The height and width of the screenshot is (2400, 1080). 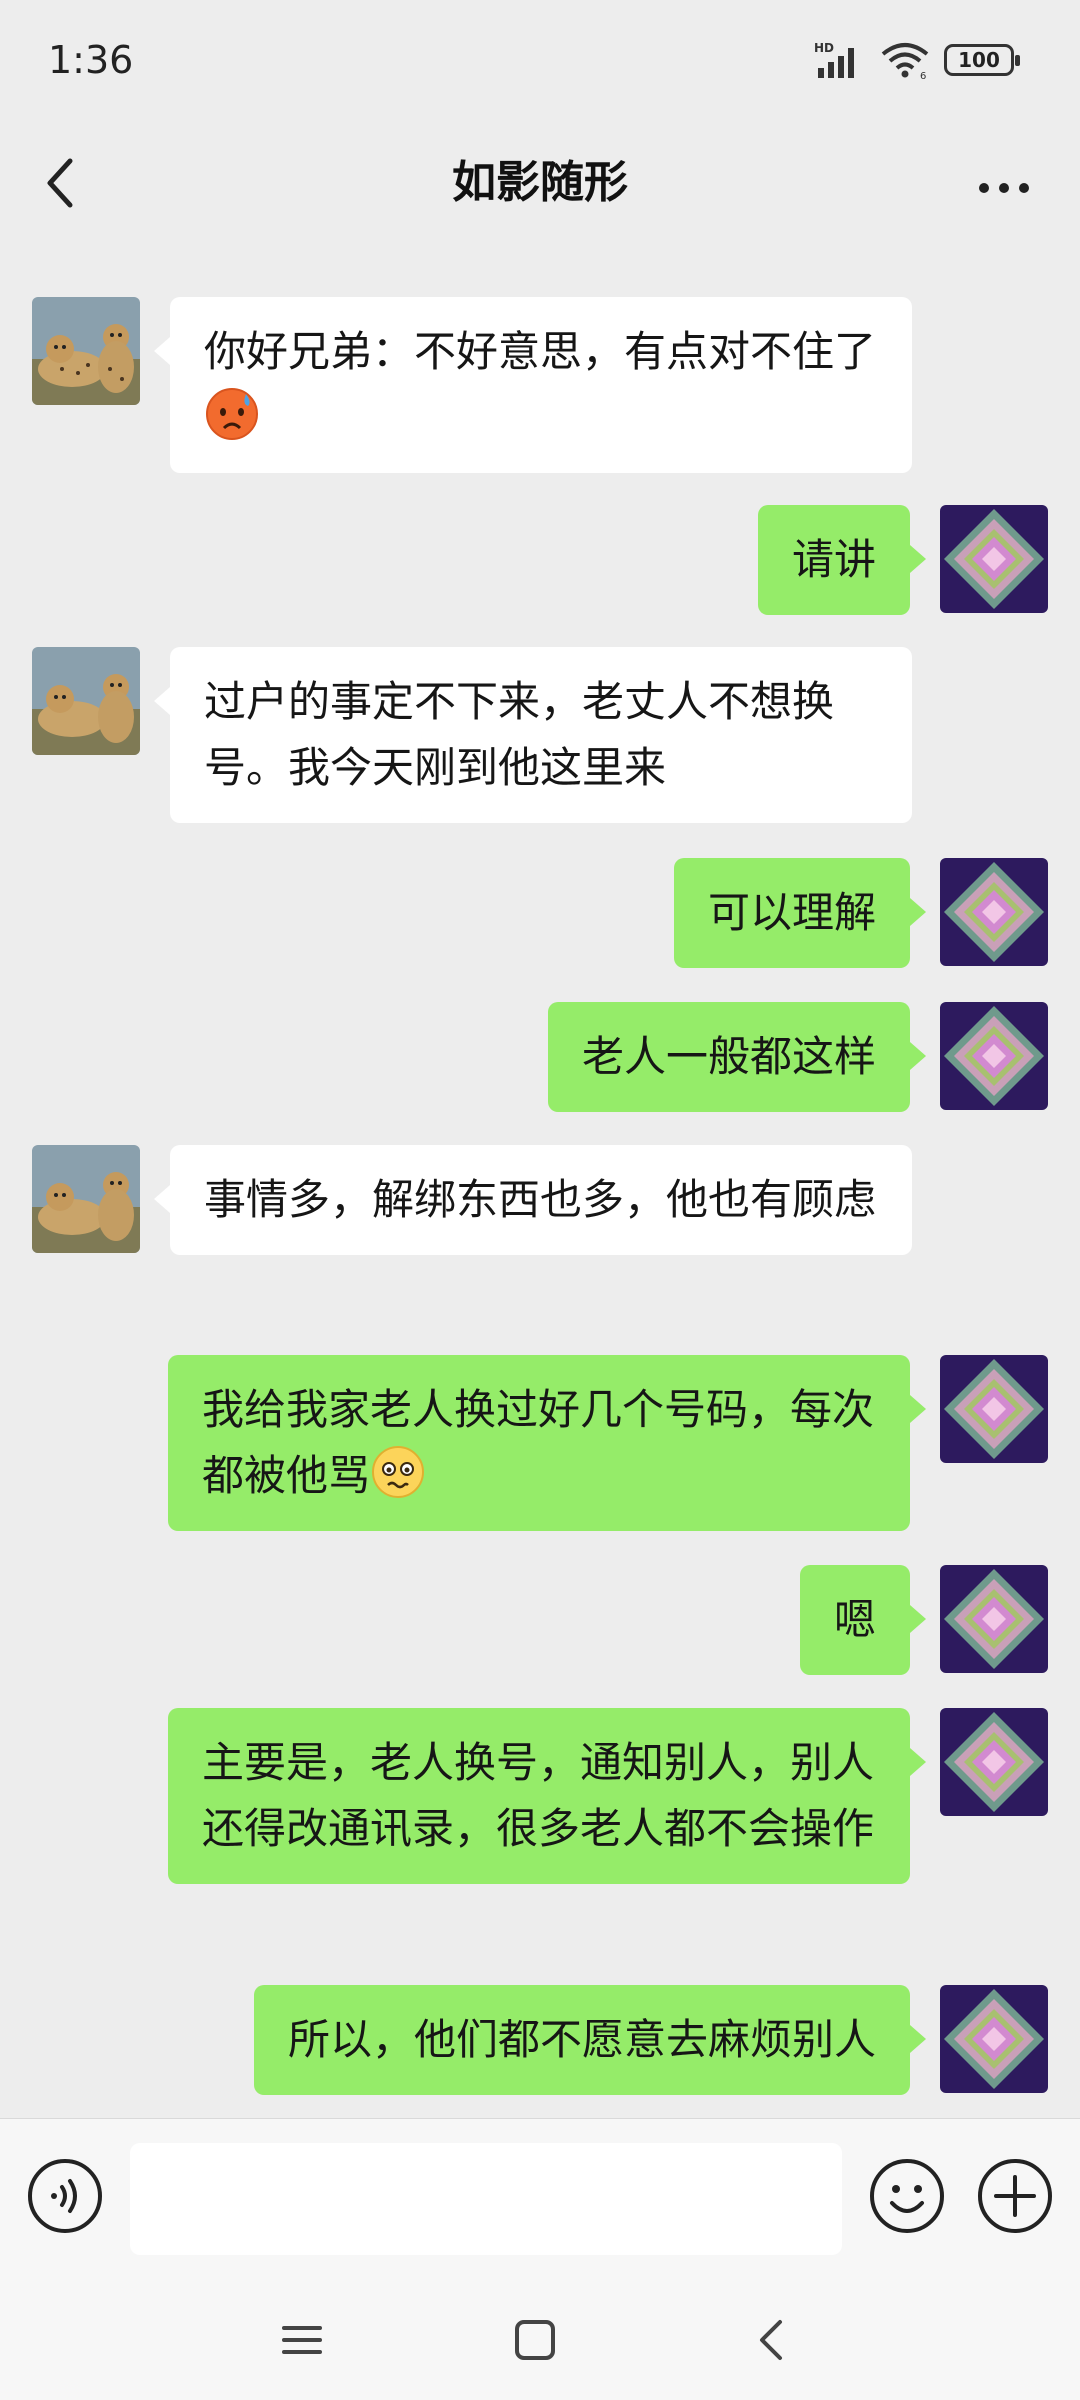 What do you see at coordinates (854, 1619) in the screenshot?
I see `message-text: 嗯` at bounding box center [854, 1619].